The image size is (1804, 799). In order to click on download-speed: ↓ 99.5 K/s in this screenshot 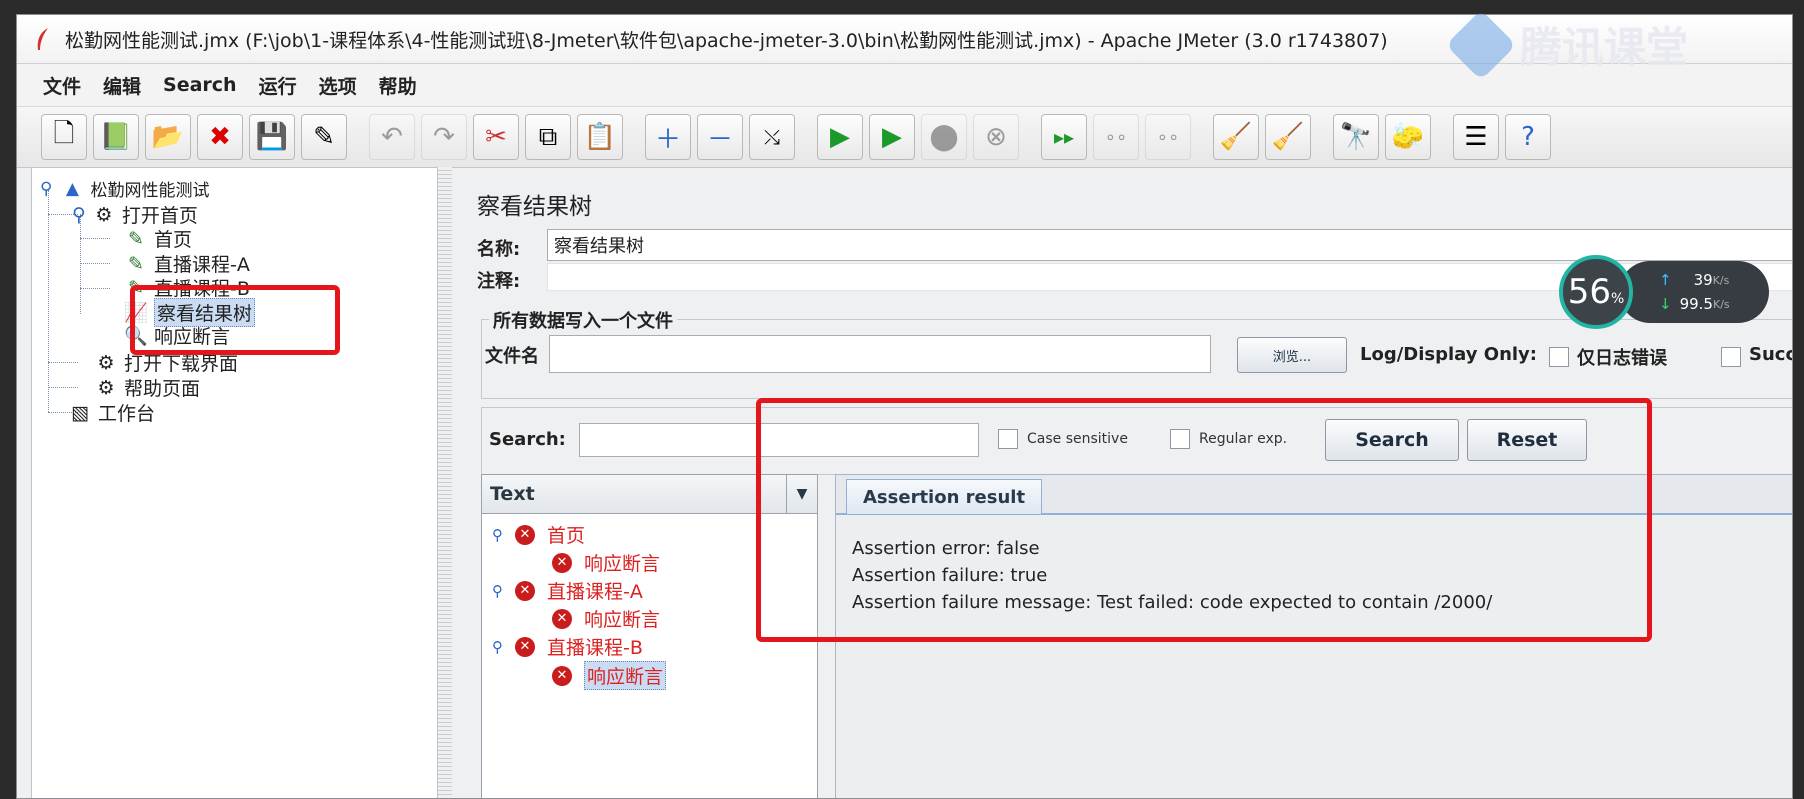, I will do `click(1694, 304)`.